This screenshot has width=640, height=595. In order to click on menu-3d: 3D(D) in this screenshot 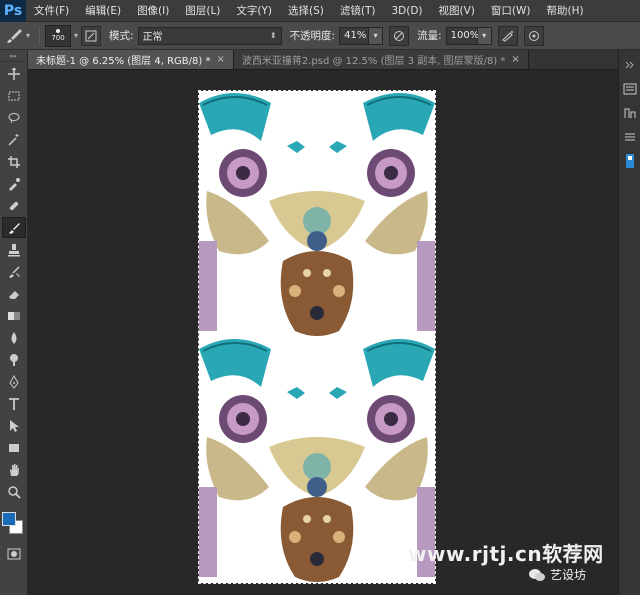, I will do `click(406, 11)`.